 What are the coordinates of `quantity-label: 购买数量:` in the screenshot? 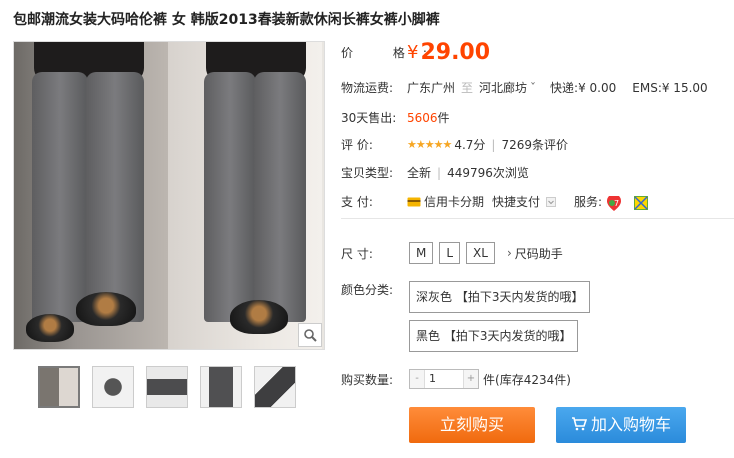 It's located at (367, 379).